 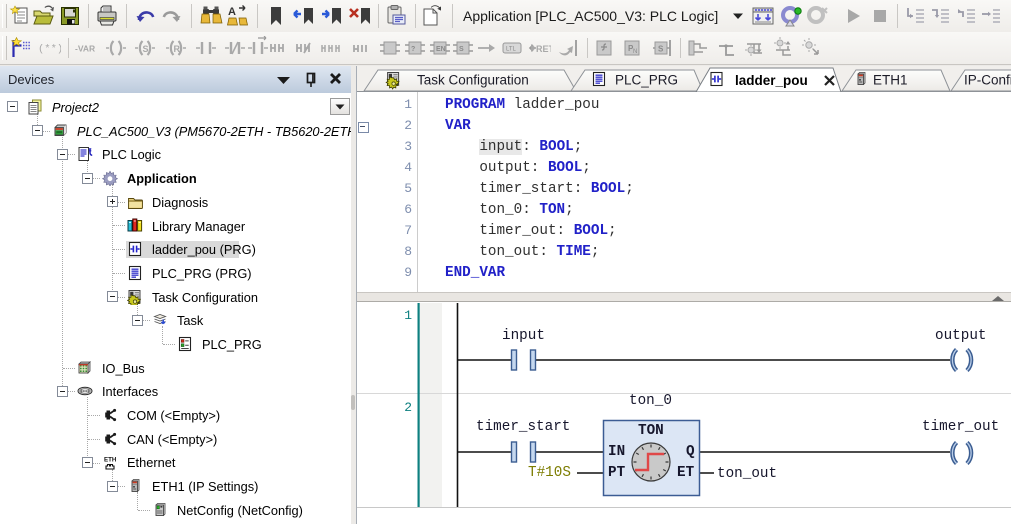 What do you see at coordinates (232, 12) in the screenshot?
I see `svg-text: A` at bounding box center [232, 12].